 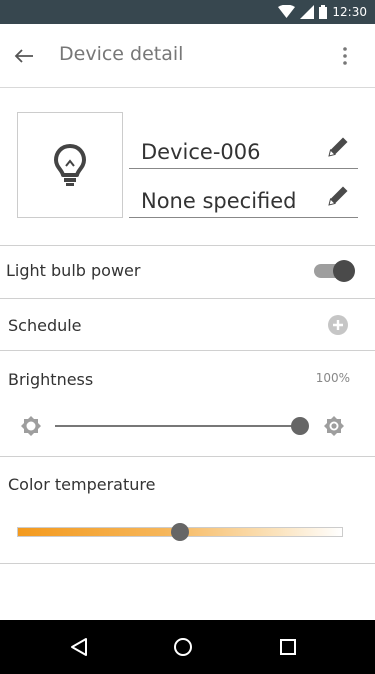 I want to click on battery-icon, so click(x=323, y=12).